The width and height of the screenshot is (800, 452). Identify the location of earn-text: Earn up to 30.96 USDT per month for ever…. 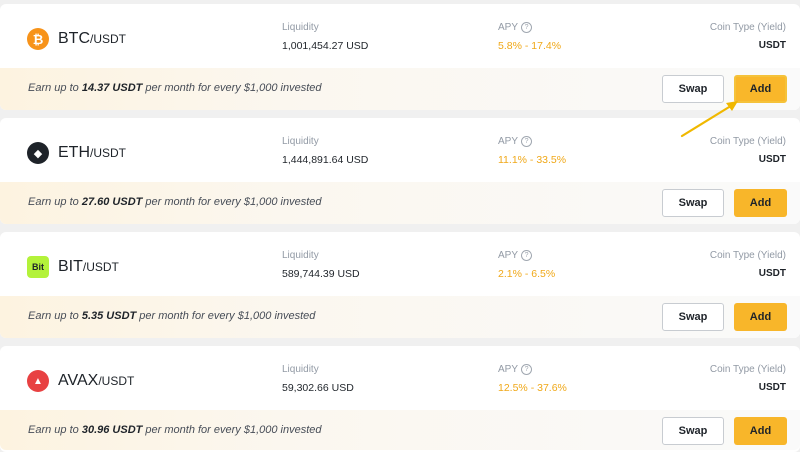
(175, 430).